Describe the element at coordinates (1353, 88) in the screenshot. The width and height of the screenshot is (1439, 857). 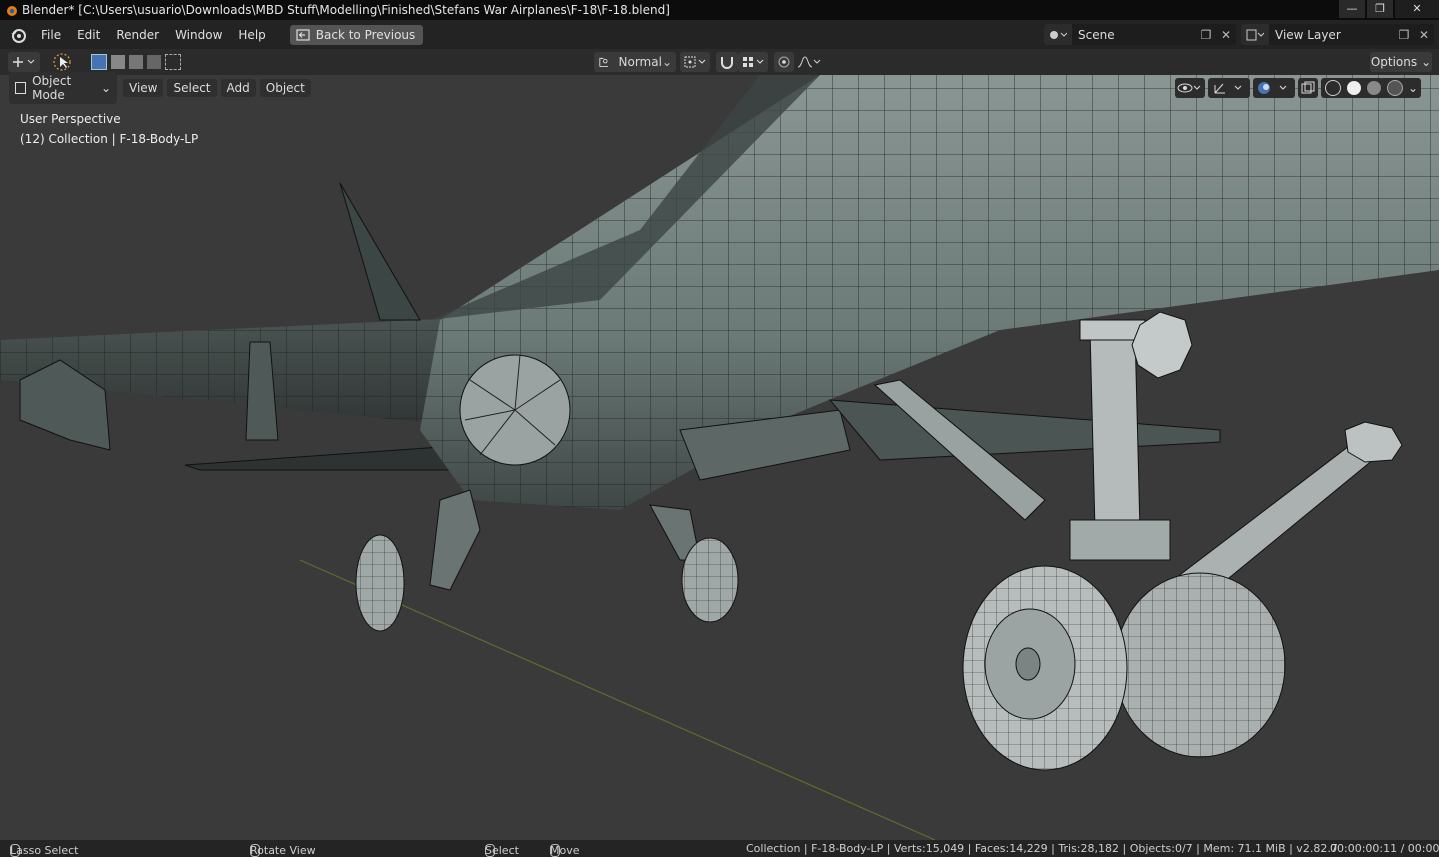
I see `solid-shading-icon` at that location.